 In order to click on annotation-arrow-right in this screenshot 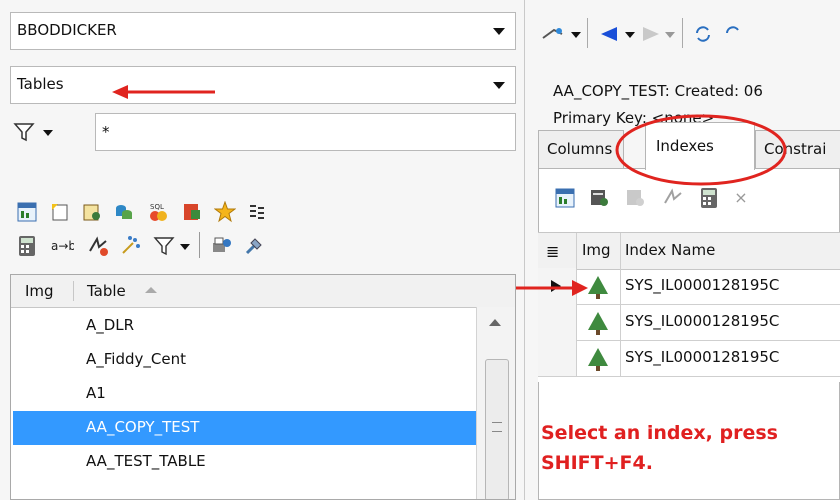, I will do `click(552, 288)`.